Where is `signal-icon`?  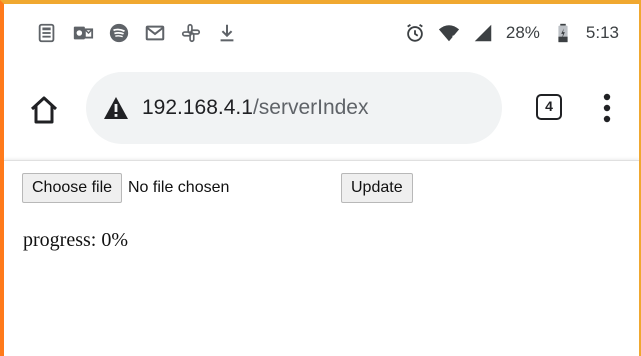
signal-icon is located at coordinates (483, 33).